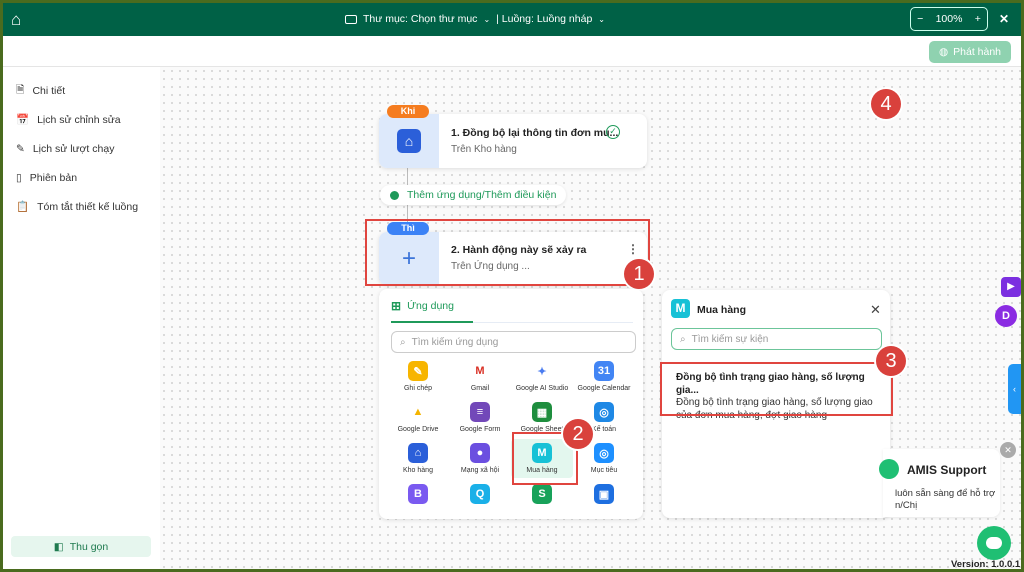 This screenshot has height=572, width=1024. What do you see at coordinates (977, 52) in the screenshot?
I see `publish-label: Phát hành` at bounding box center [977, 52].